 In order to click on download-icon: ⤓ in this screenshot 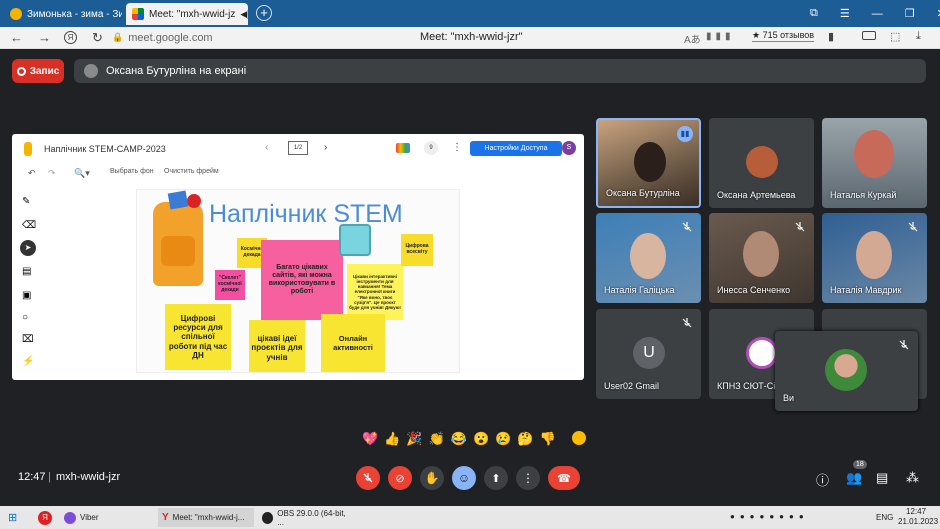, I will do `click(918, 36)`.